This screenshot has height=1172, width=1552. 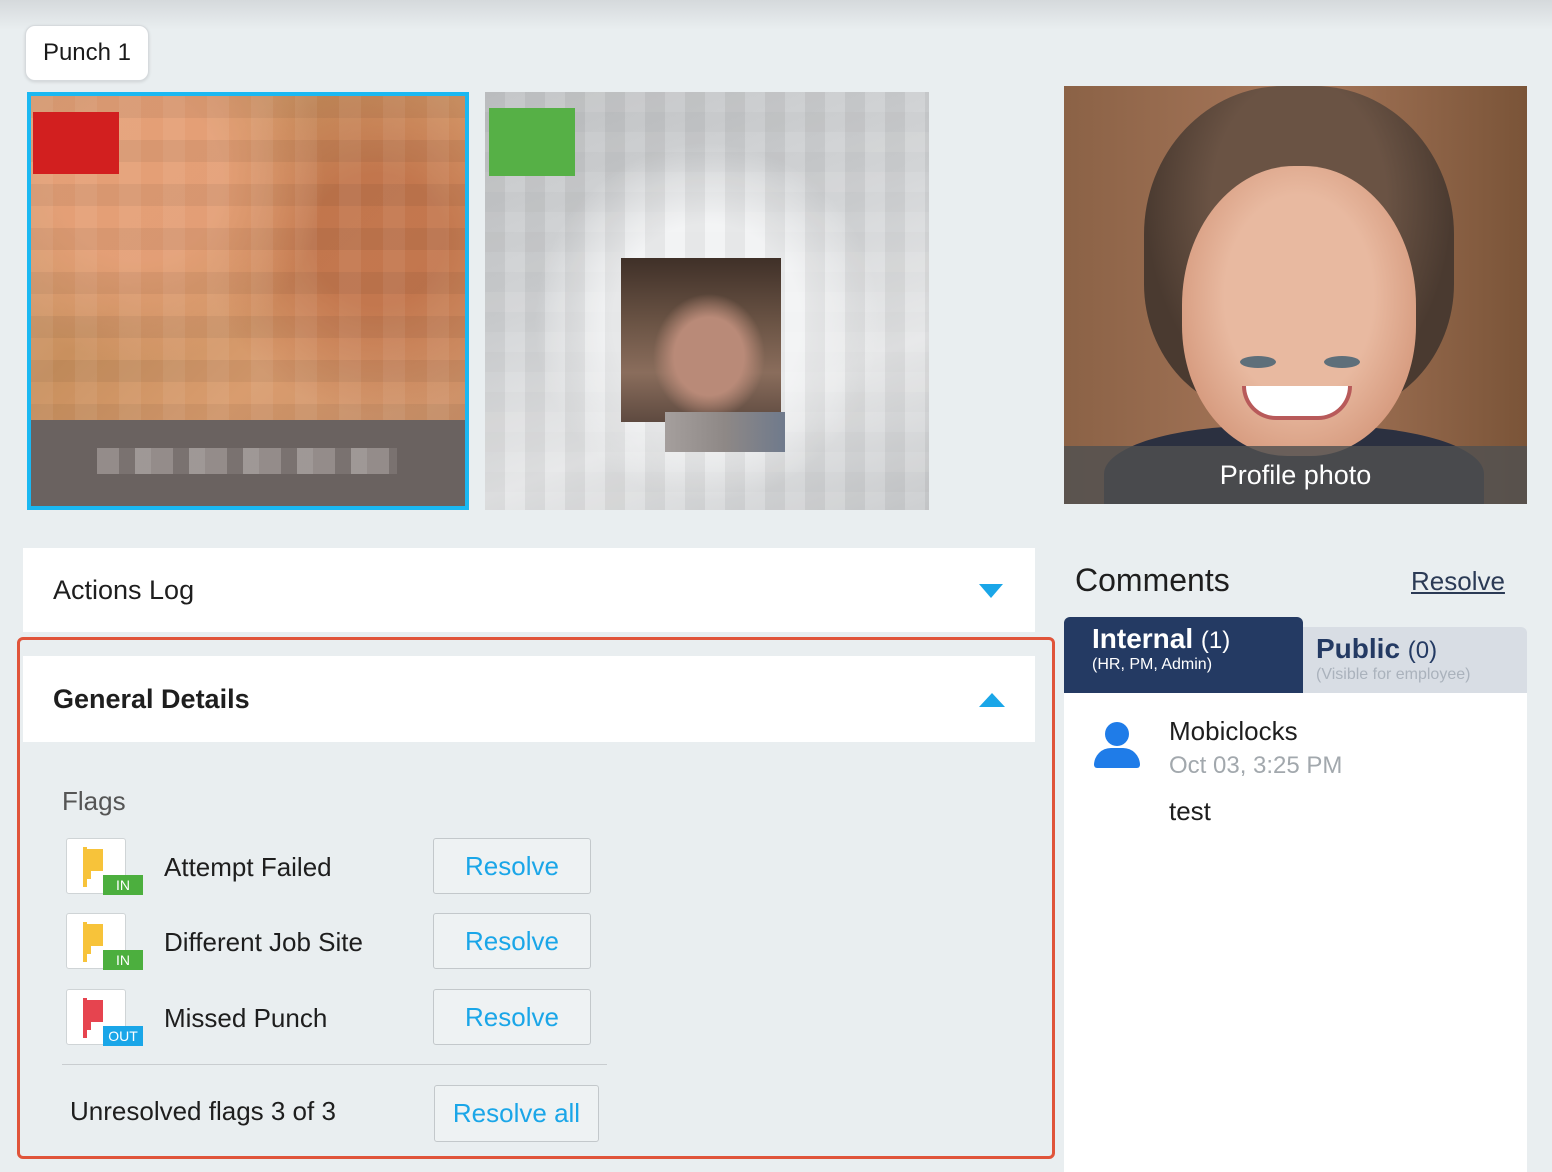 I want to click on user-icon, so click(x=1117, y=746).